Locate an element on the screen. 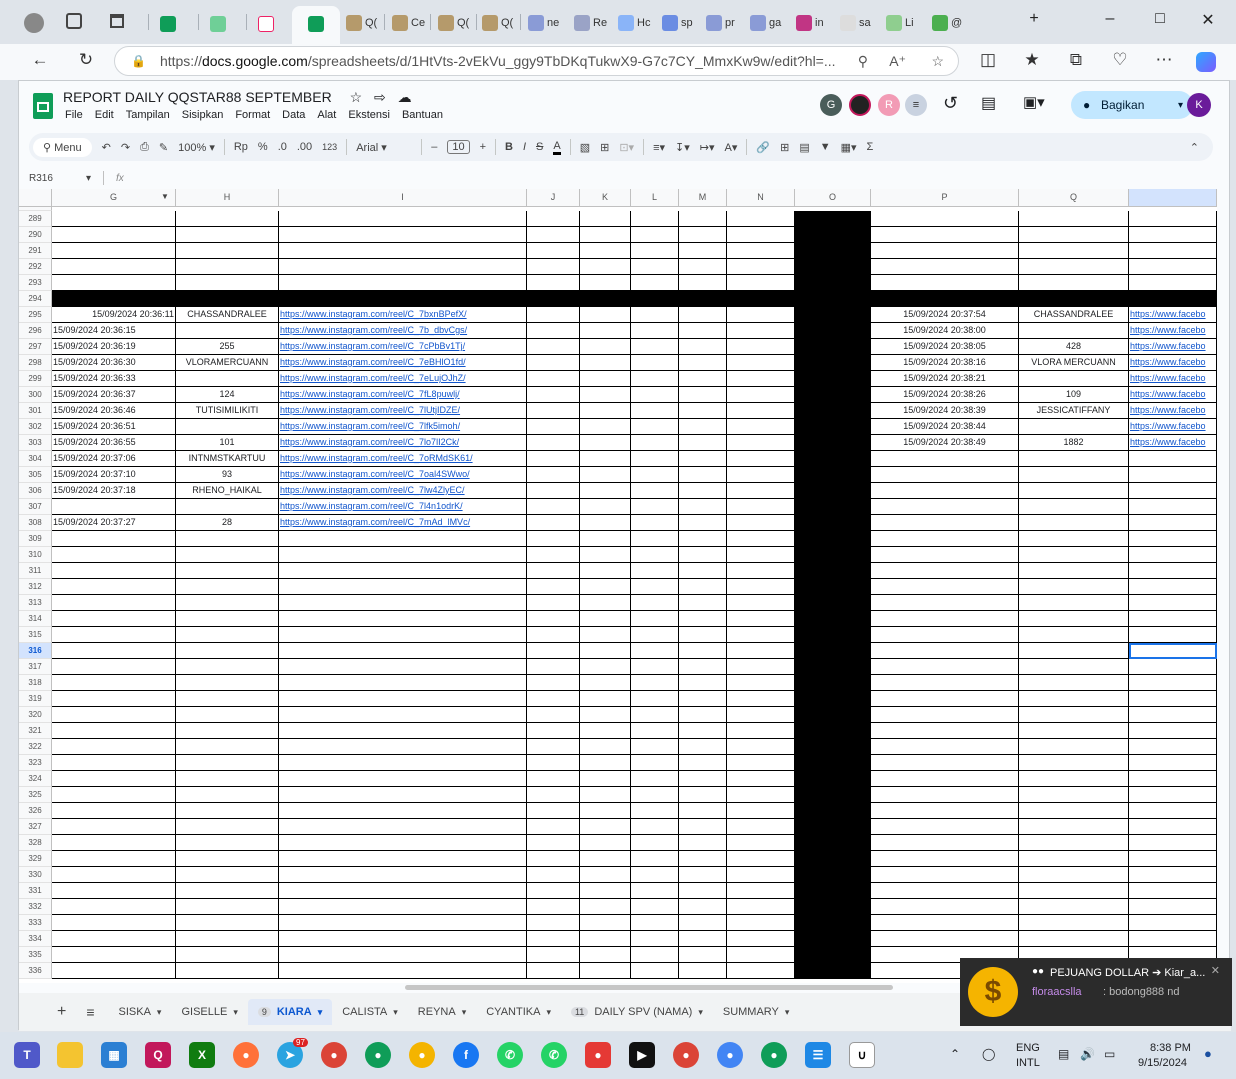 The image size is (1236, 1079). row-header: 329 is located at coordinates (35, 859).